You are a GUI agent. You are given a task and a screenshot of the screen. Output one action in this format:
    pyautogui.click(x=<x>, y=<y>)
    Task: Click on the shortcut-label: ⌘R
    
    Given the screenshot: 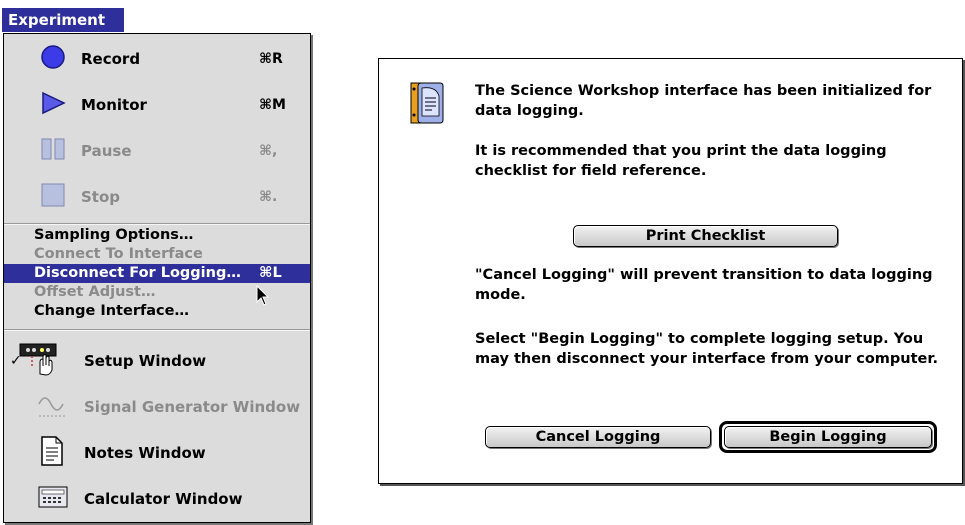 What is the action you would take?
    pyautogui.click(x=271, y=59)
    